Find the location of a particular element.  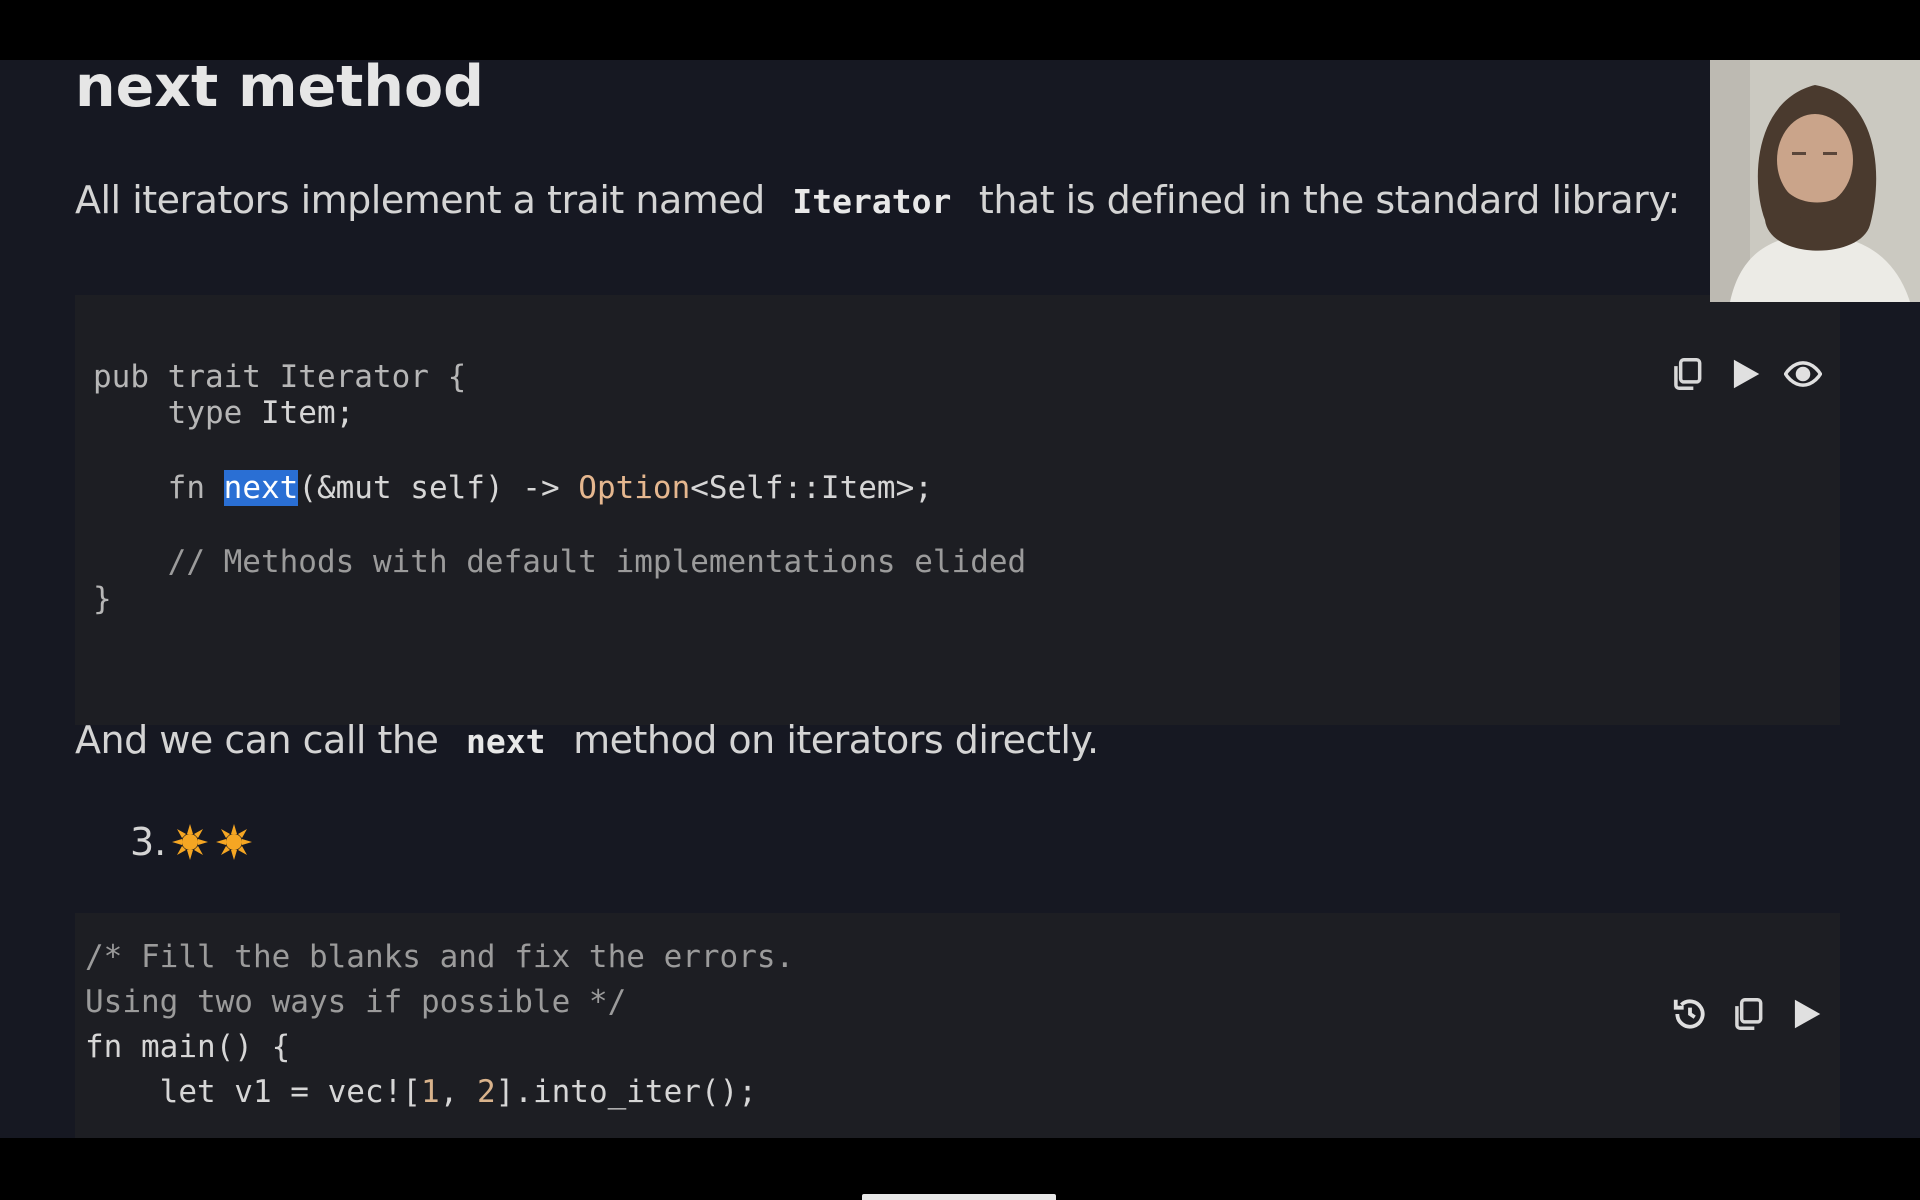

exercise-list-item: 3. is located at coordinates (192, 842).